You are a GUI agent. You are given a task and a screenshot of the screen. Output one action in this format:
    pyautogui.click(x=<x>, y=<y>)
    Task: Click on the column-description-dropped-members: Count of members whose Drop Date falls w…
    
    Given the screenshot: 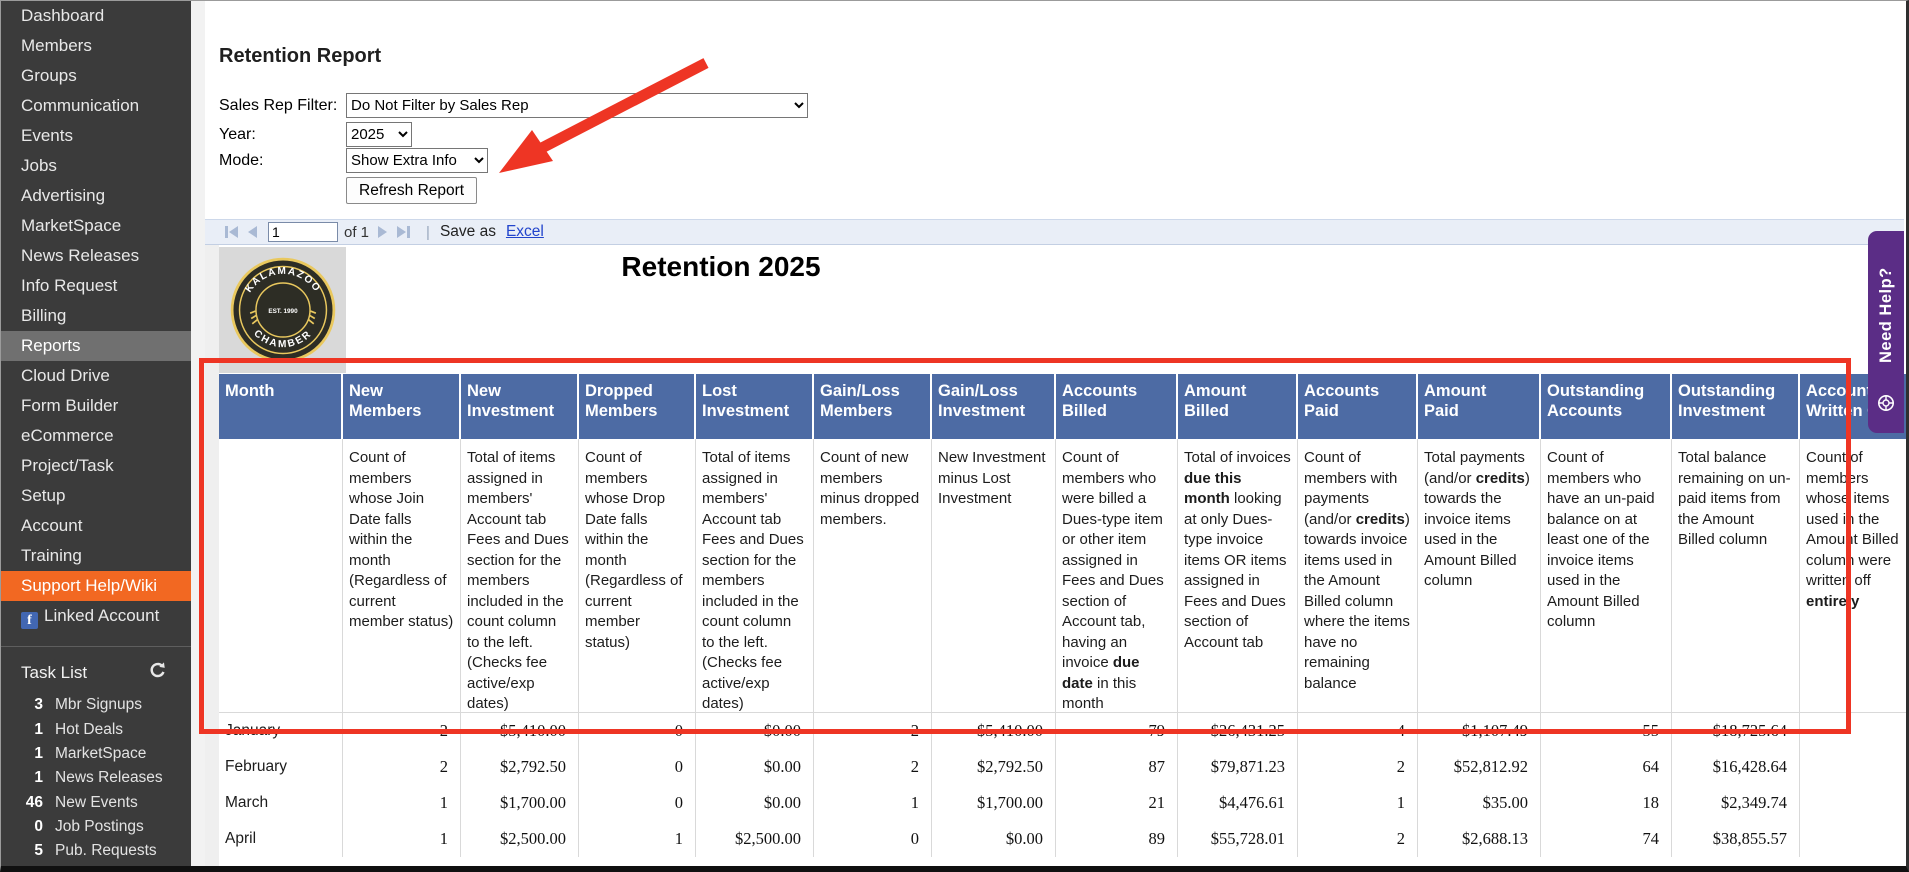 What is the action you would take?
    pyautogui.click(x=637, y=576)
    